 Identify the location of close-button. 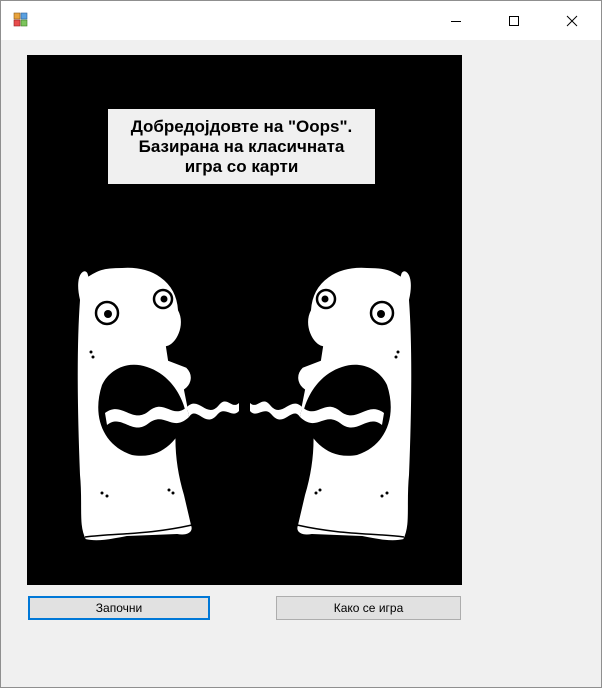
(572, 20).